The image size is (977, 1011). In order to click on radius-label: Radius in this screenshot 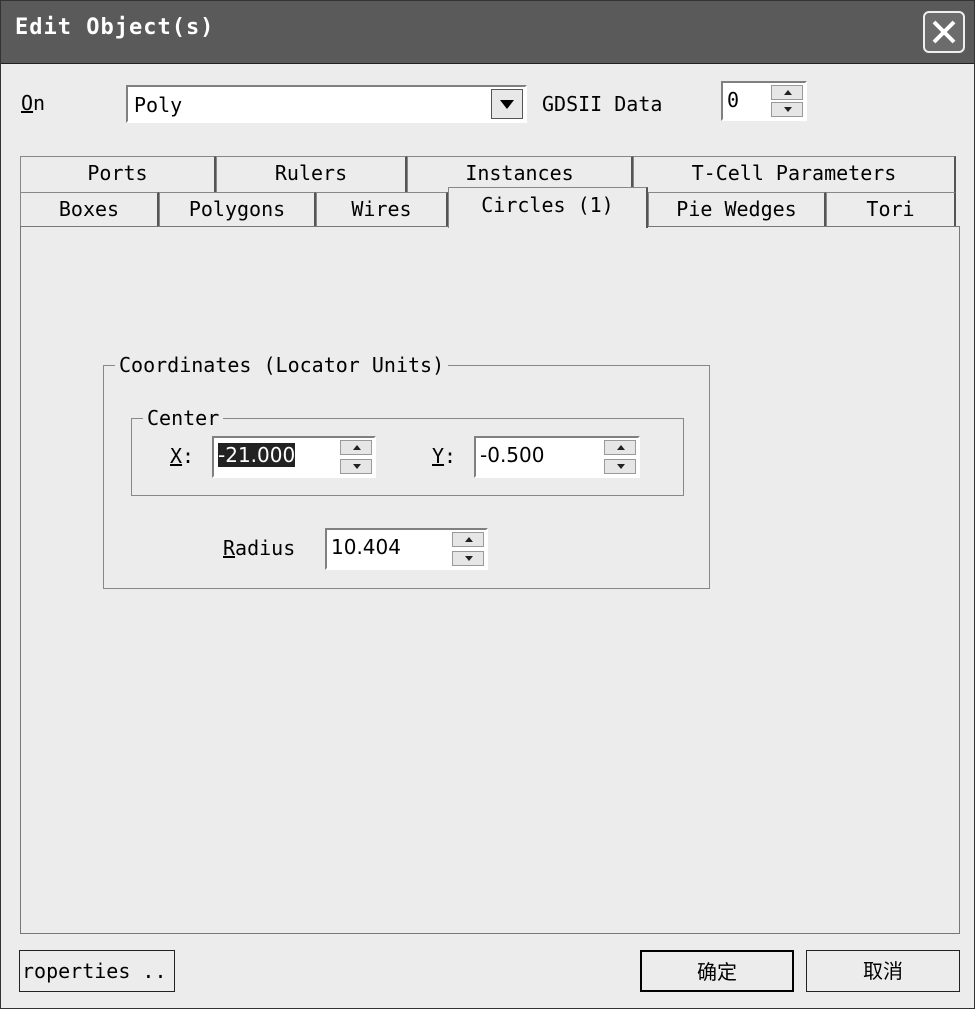, I will do `click(259, 548)`.